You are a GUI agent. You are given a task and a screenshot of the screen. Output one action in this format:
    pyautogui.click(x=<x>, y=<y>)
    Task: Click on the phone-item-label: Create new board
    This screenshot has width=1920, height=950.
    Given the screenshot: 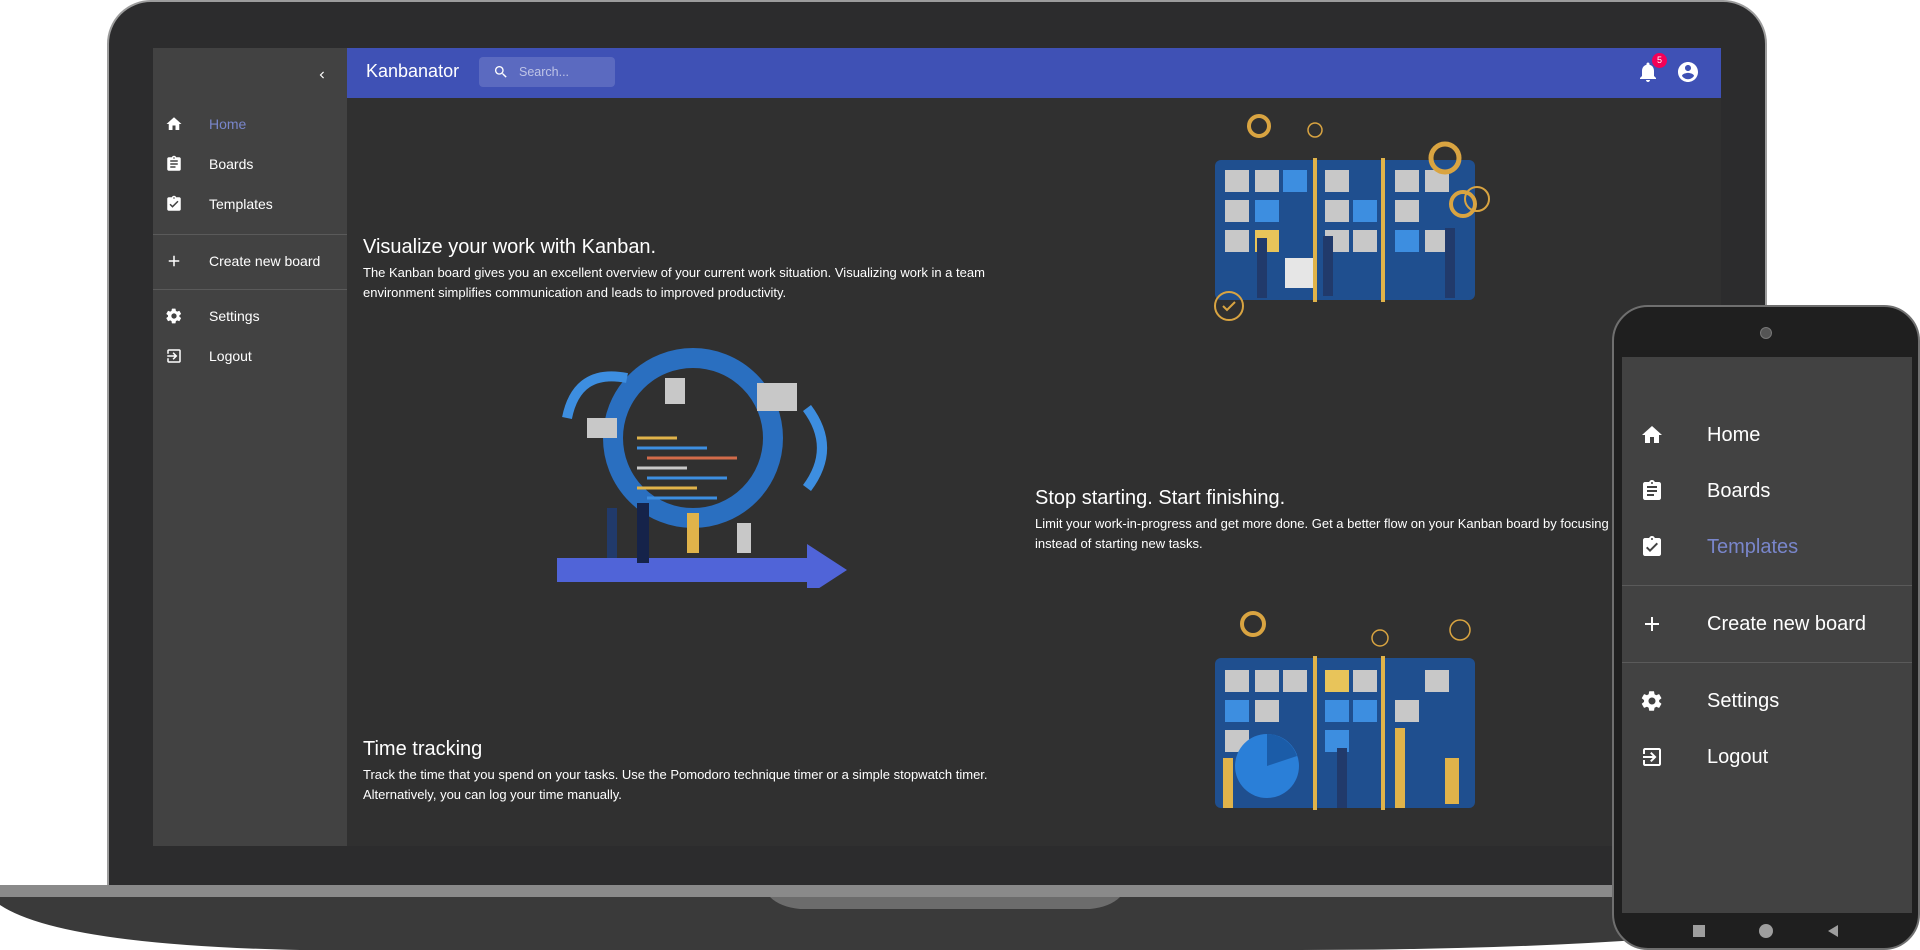 What is the action you would take?
    pyautogui.click(x=1786, y=623)
    